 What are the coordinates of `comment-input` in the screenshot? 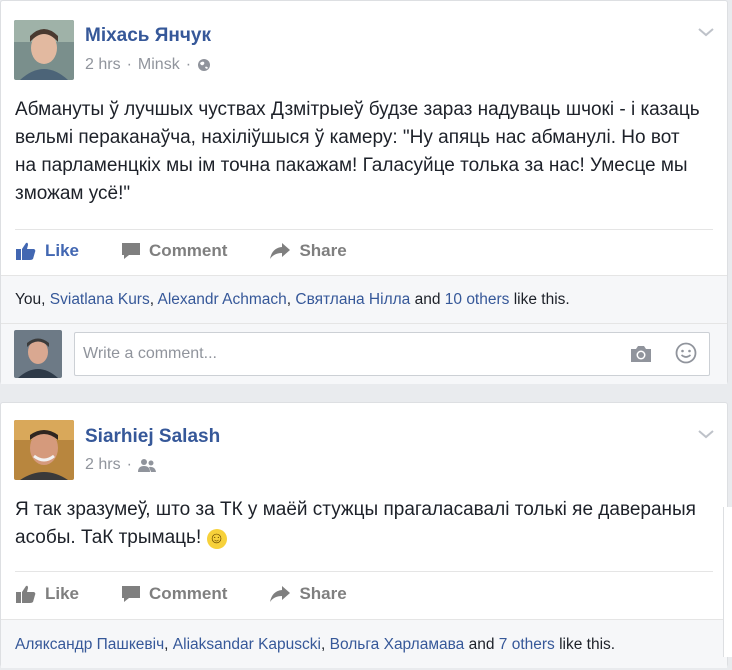 It's located at (392, 354).